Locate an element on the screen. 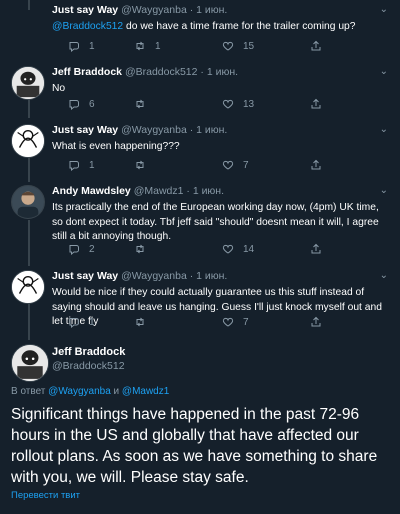 This screenshot has height=514, width=400. retweet-button: 1 is located at coordinates (147, 46).